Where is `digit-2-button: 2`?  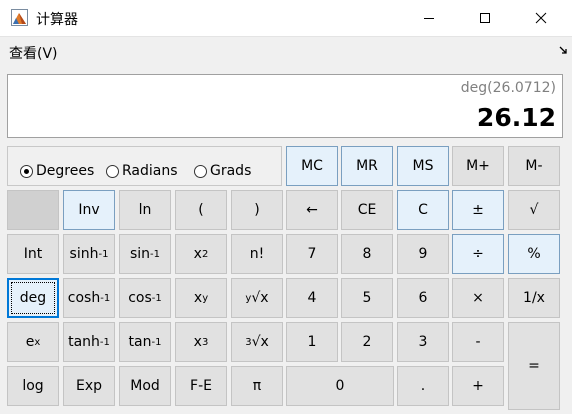 digit-2-button: 2 is located at coordinates (367, 342).